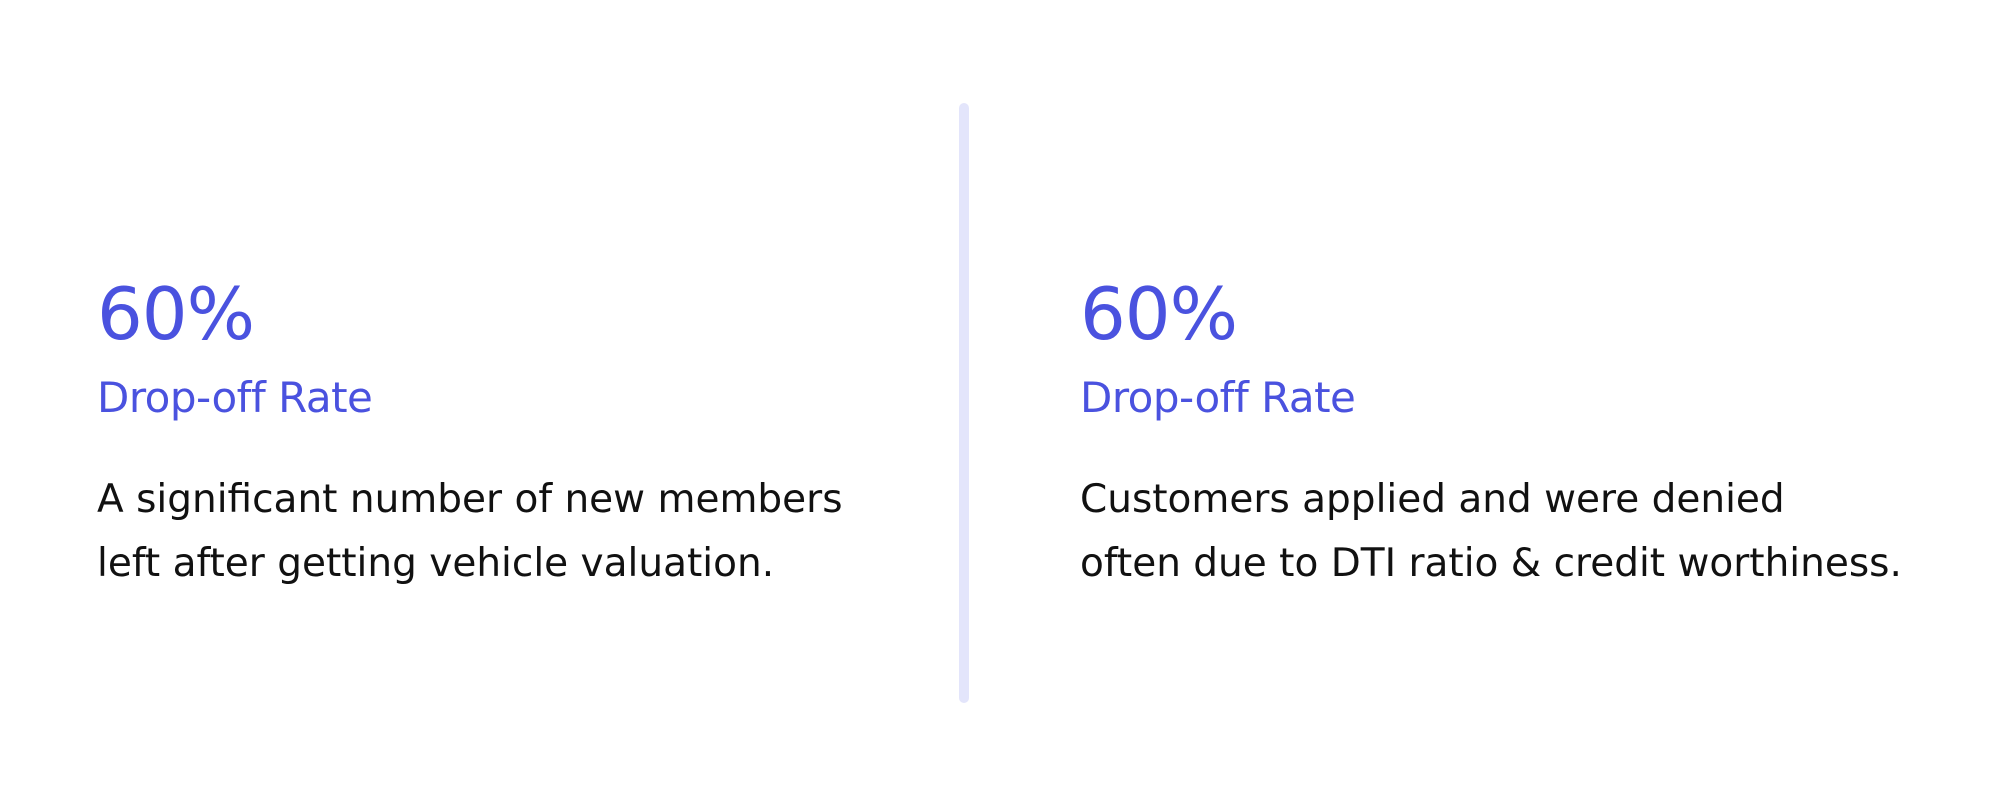 Image resolution: width=2000 pixels, height=805 pixels. I want to click on vertical-divider, so click(964, 403).